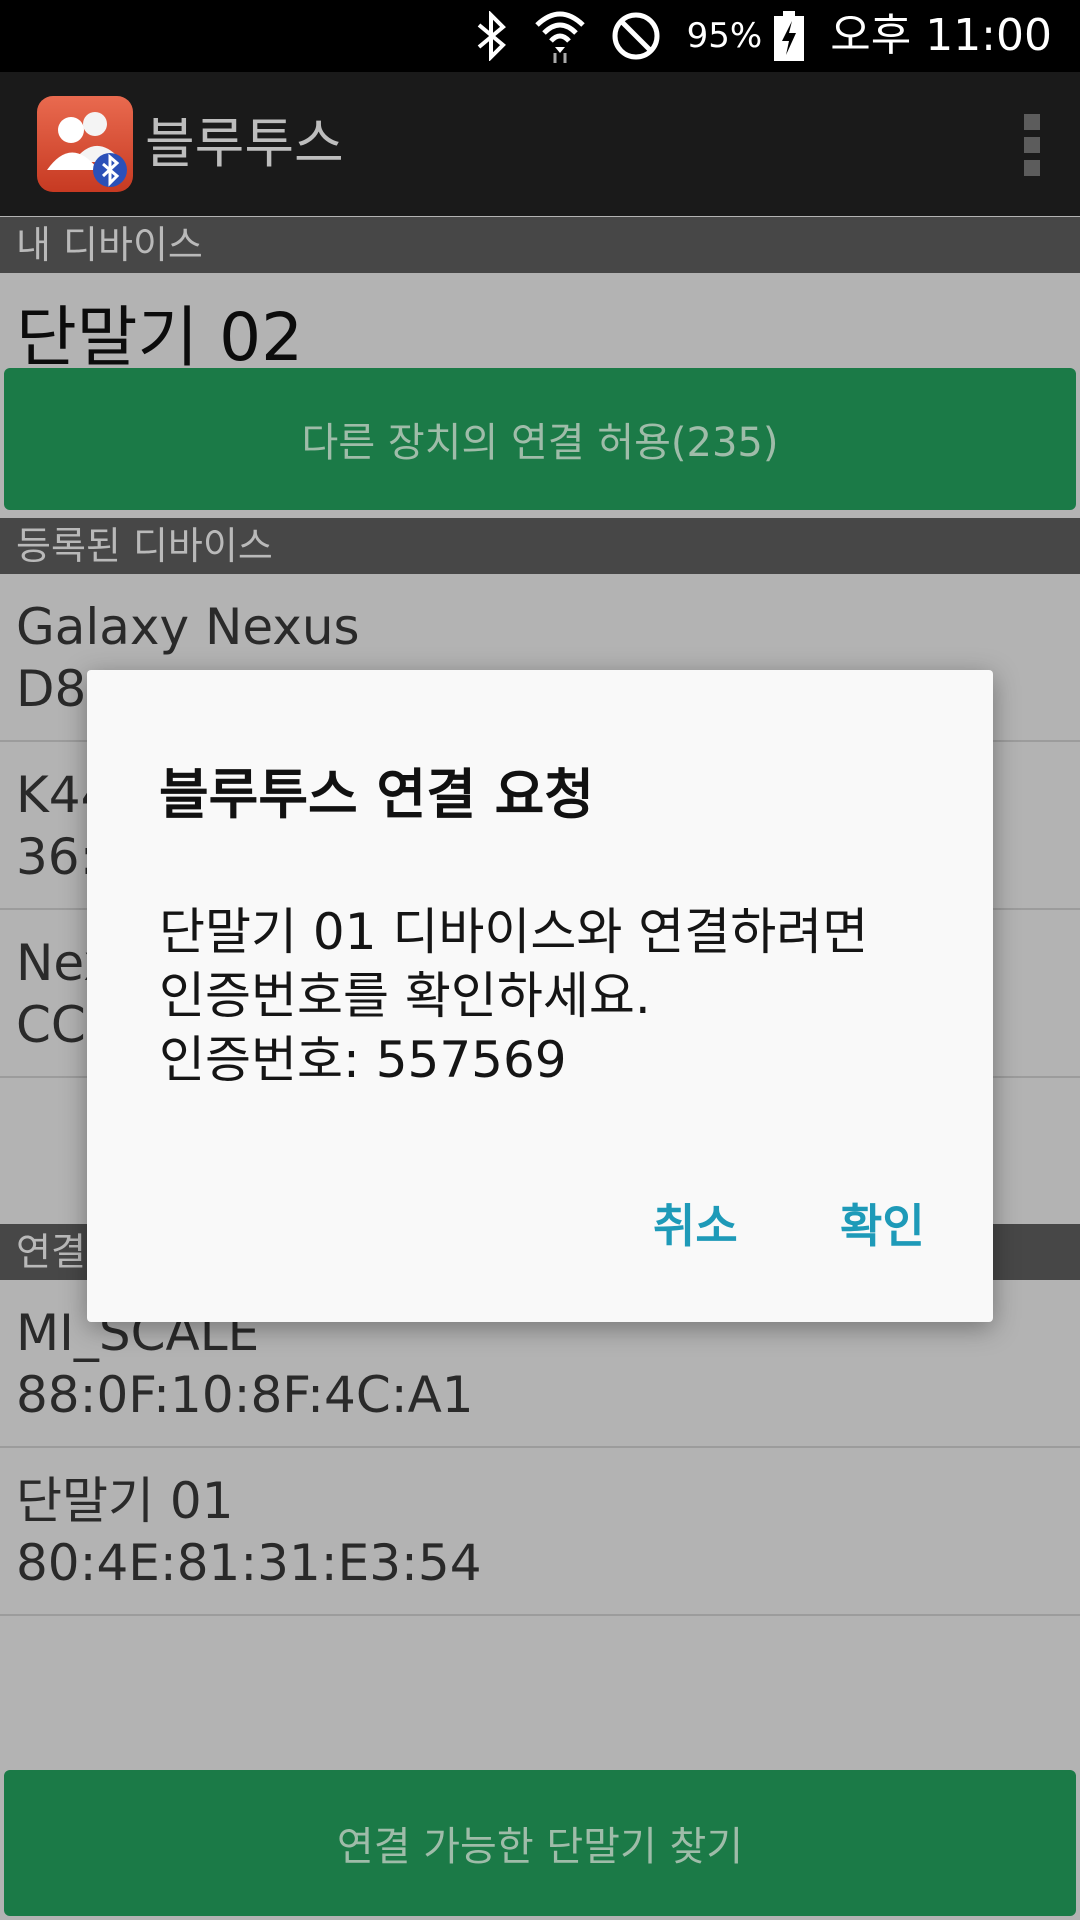 This screenshot has width=1080, height=1920. I want to click on clock: 오후 11:00, so click(941, 35).